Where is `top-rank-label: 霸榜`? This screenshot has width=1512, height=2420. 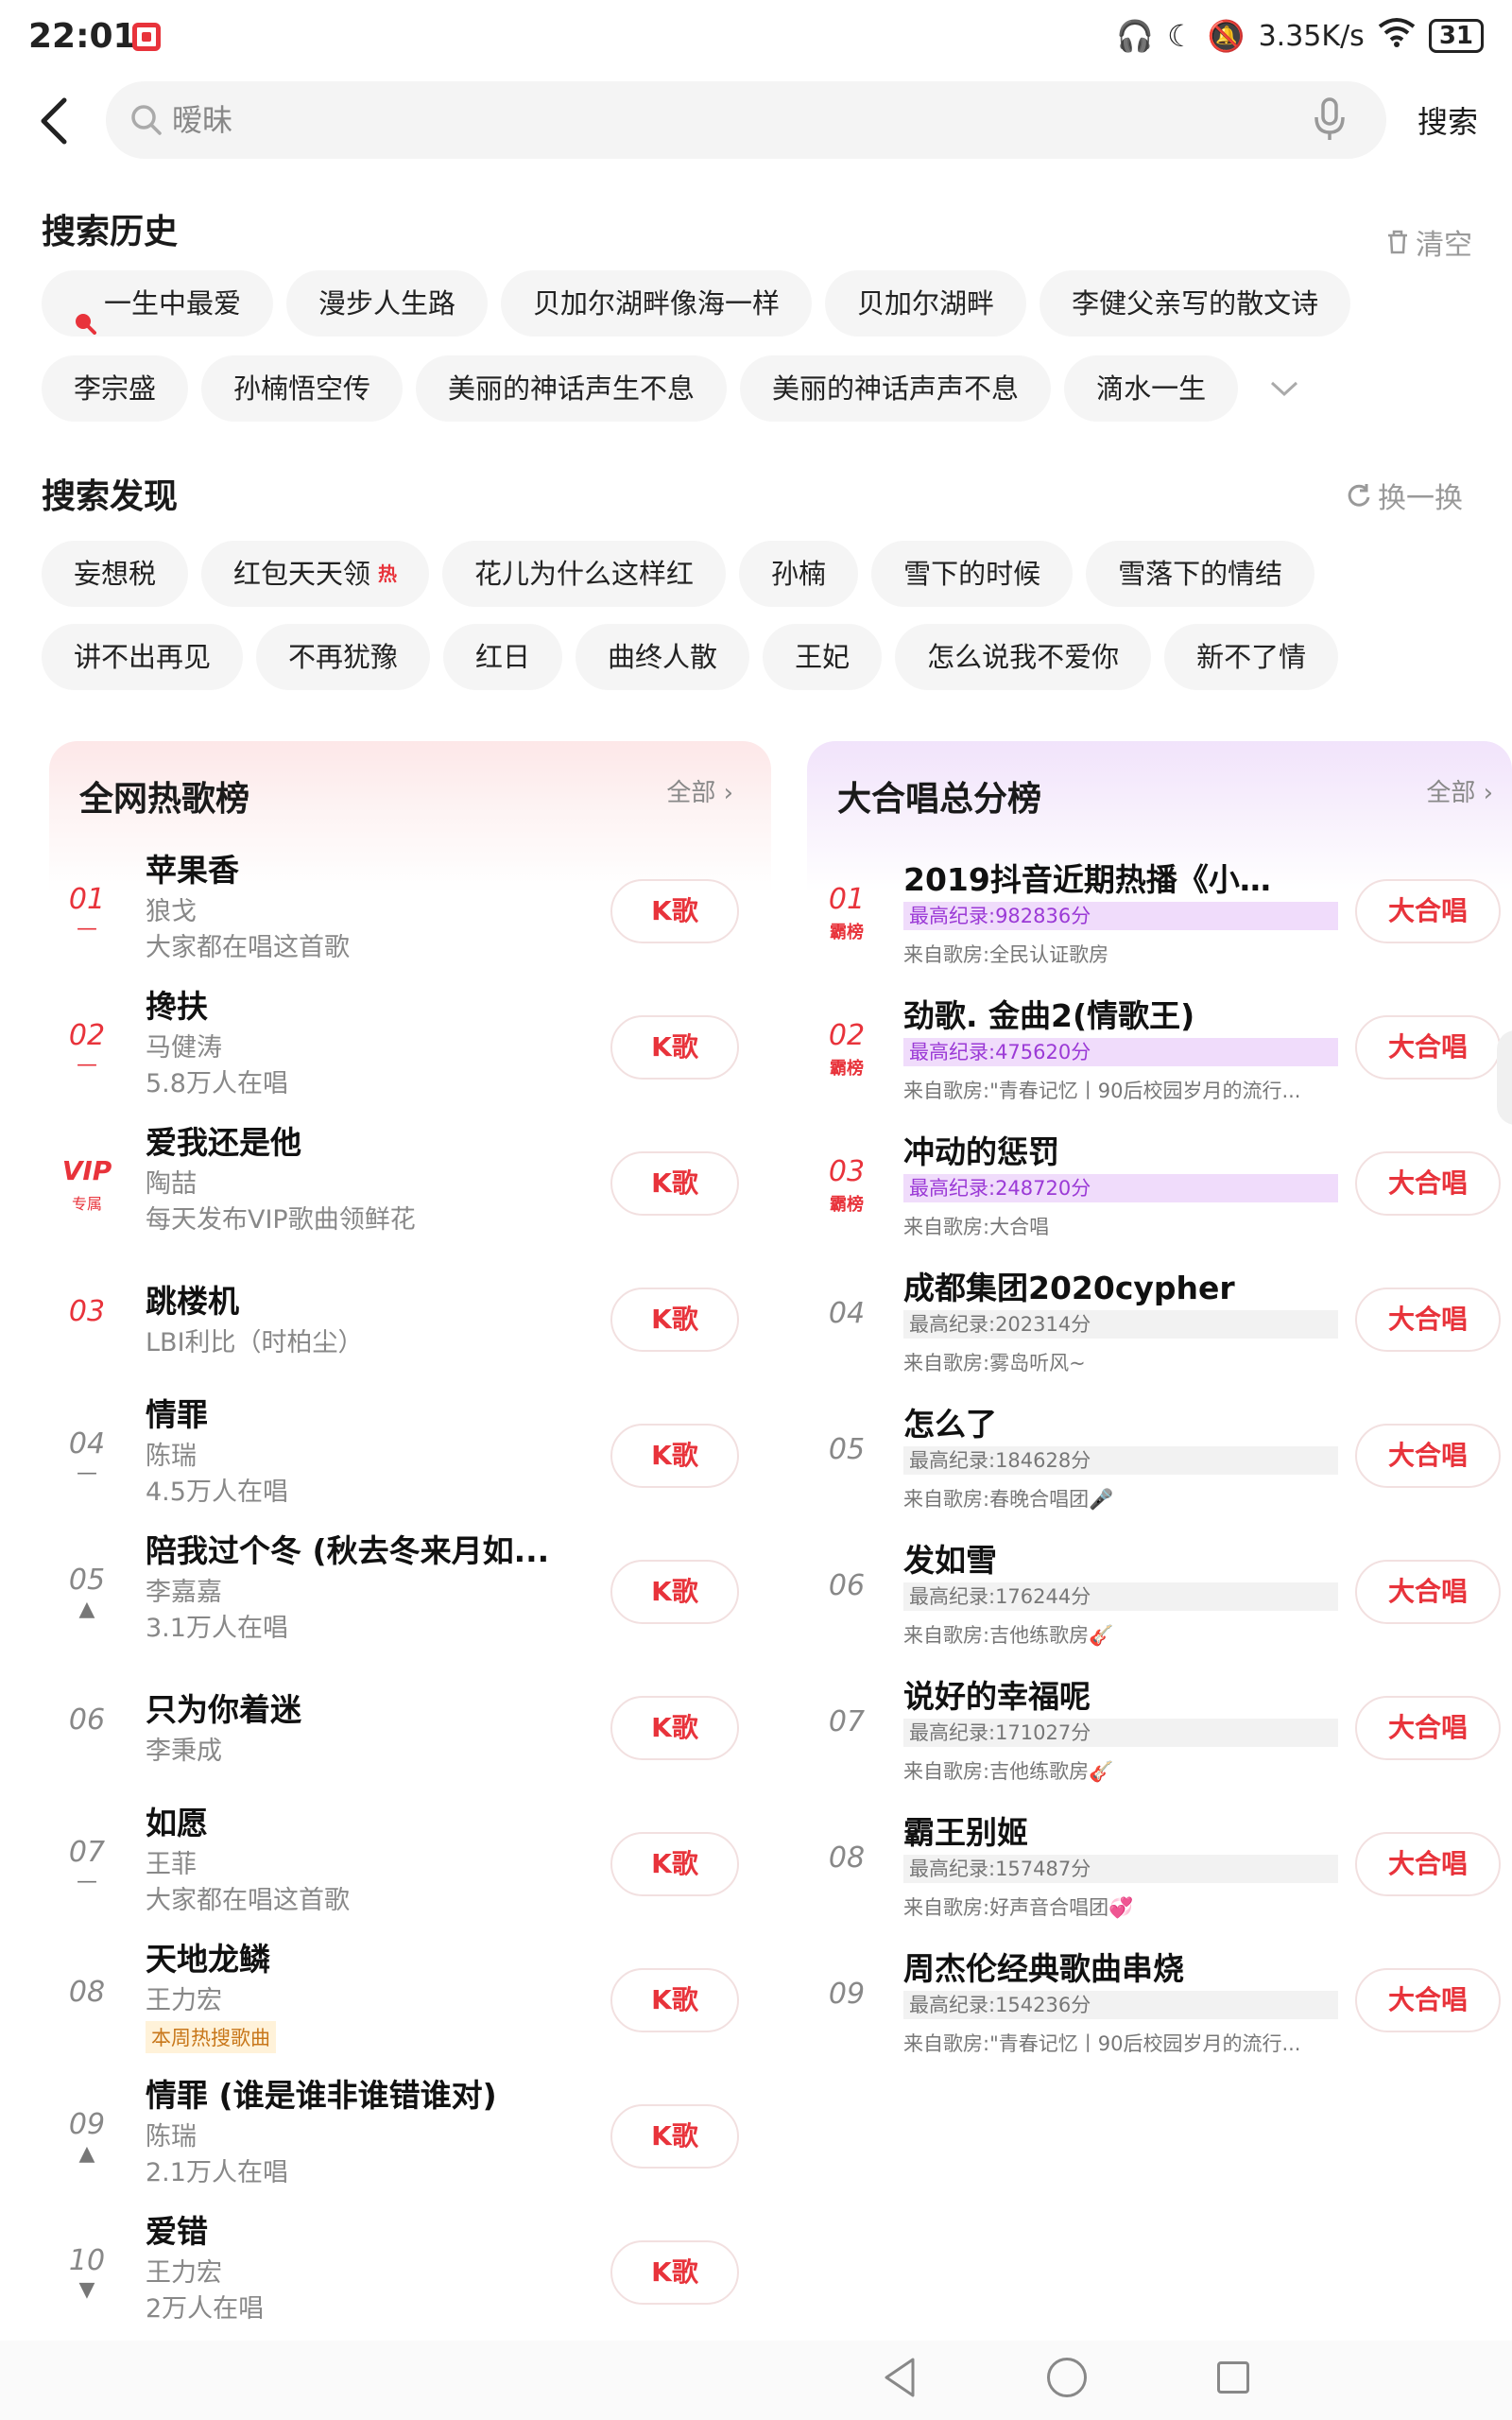
top-rank-label: 霸榜 is located at coordinates (847, 1069).